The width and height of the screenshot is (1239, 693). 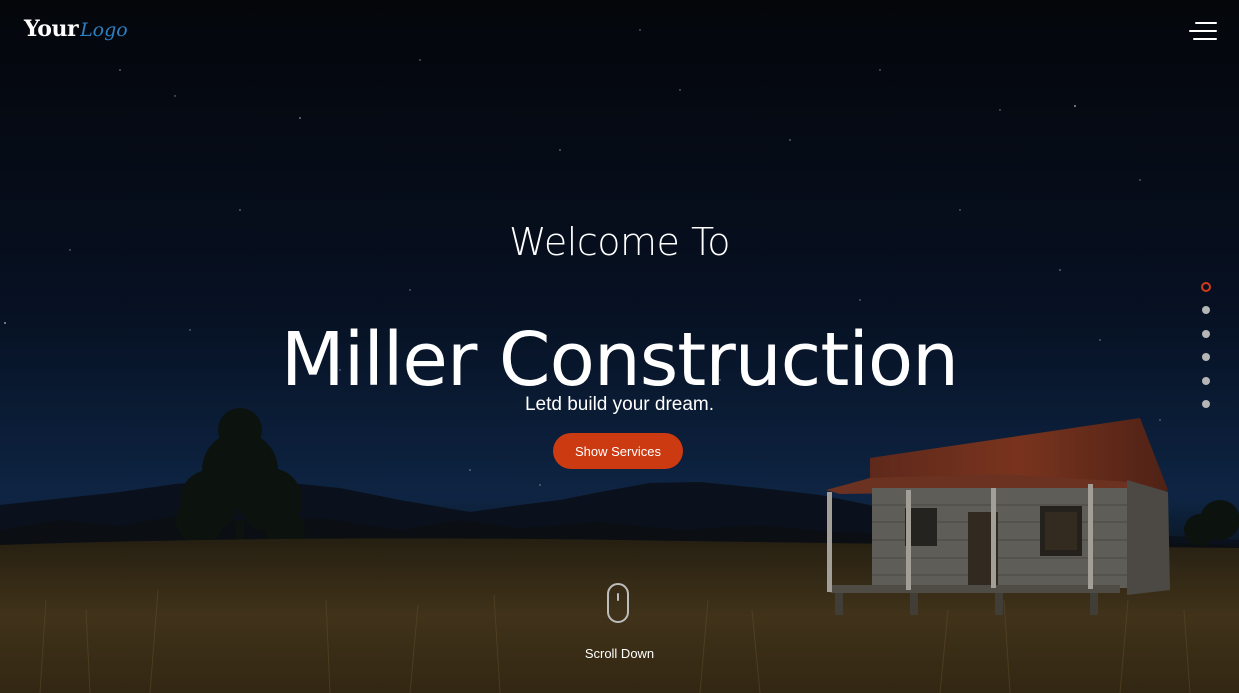 I want to click on show-services-button: Show Services, so click(x=618, y=451).